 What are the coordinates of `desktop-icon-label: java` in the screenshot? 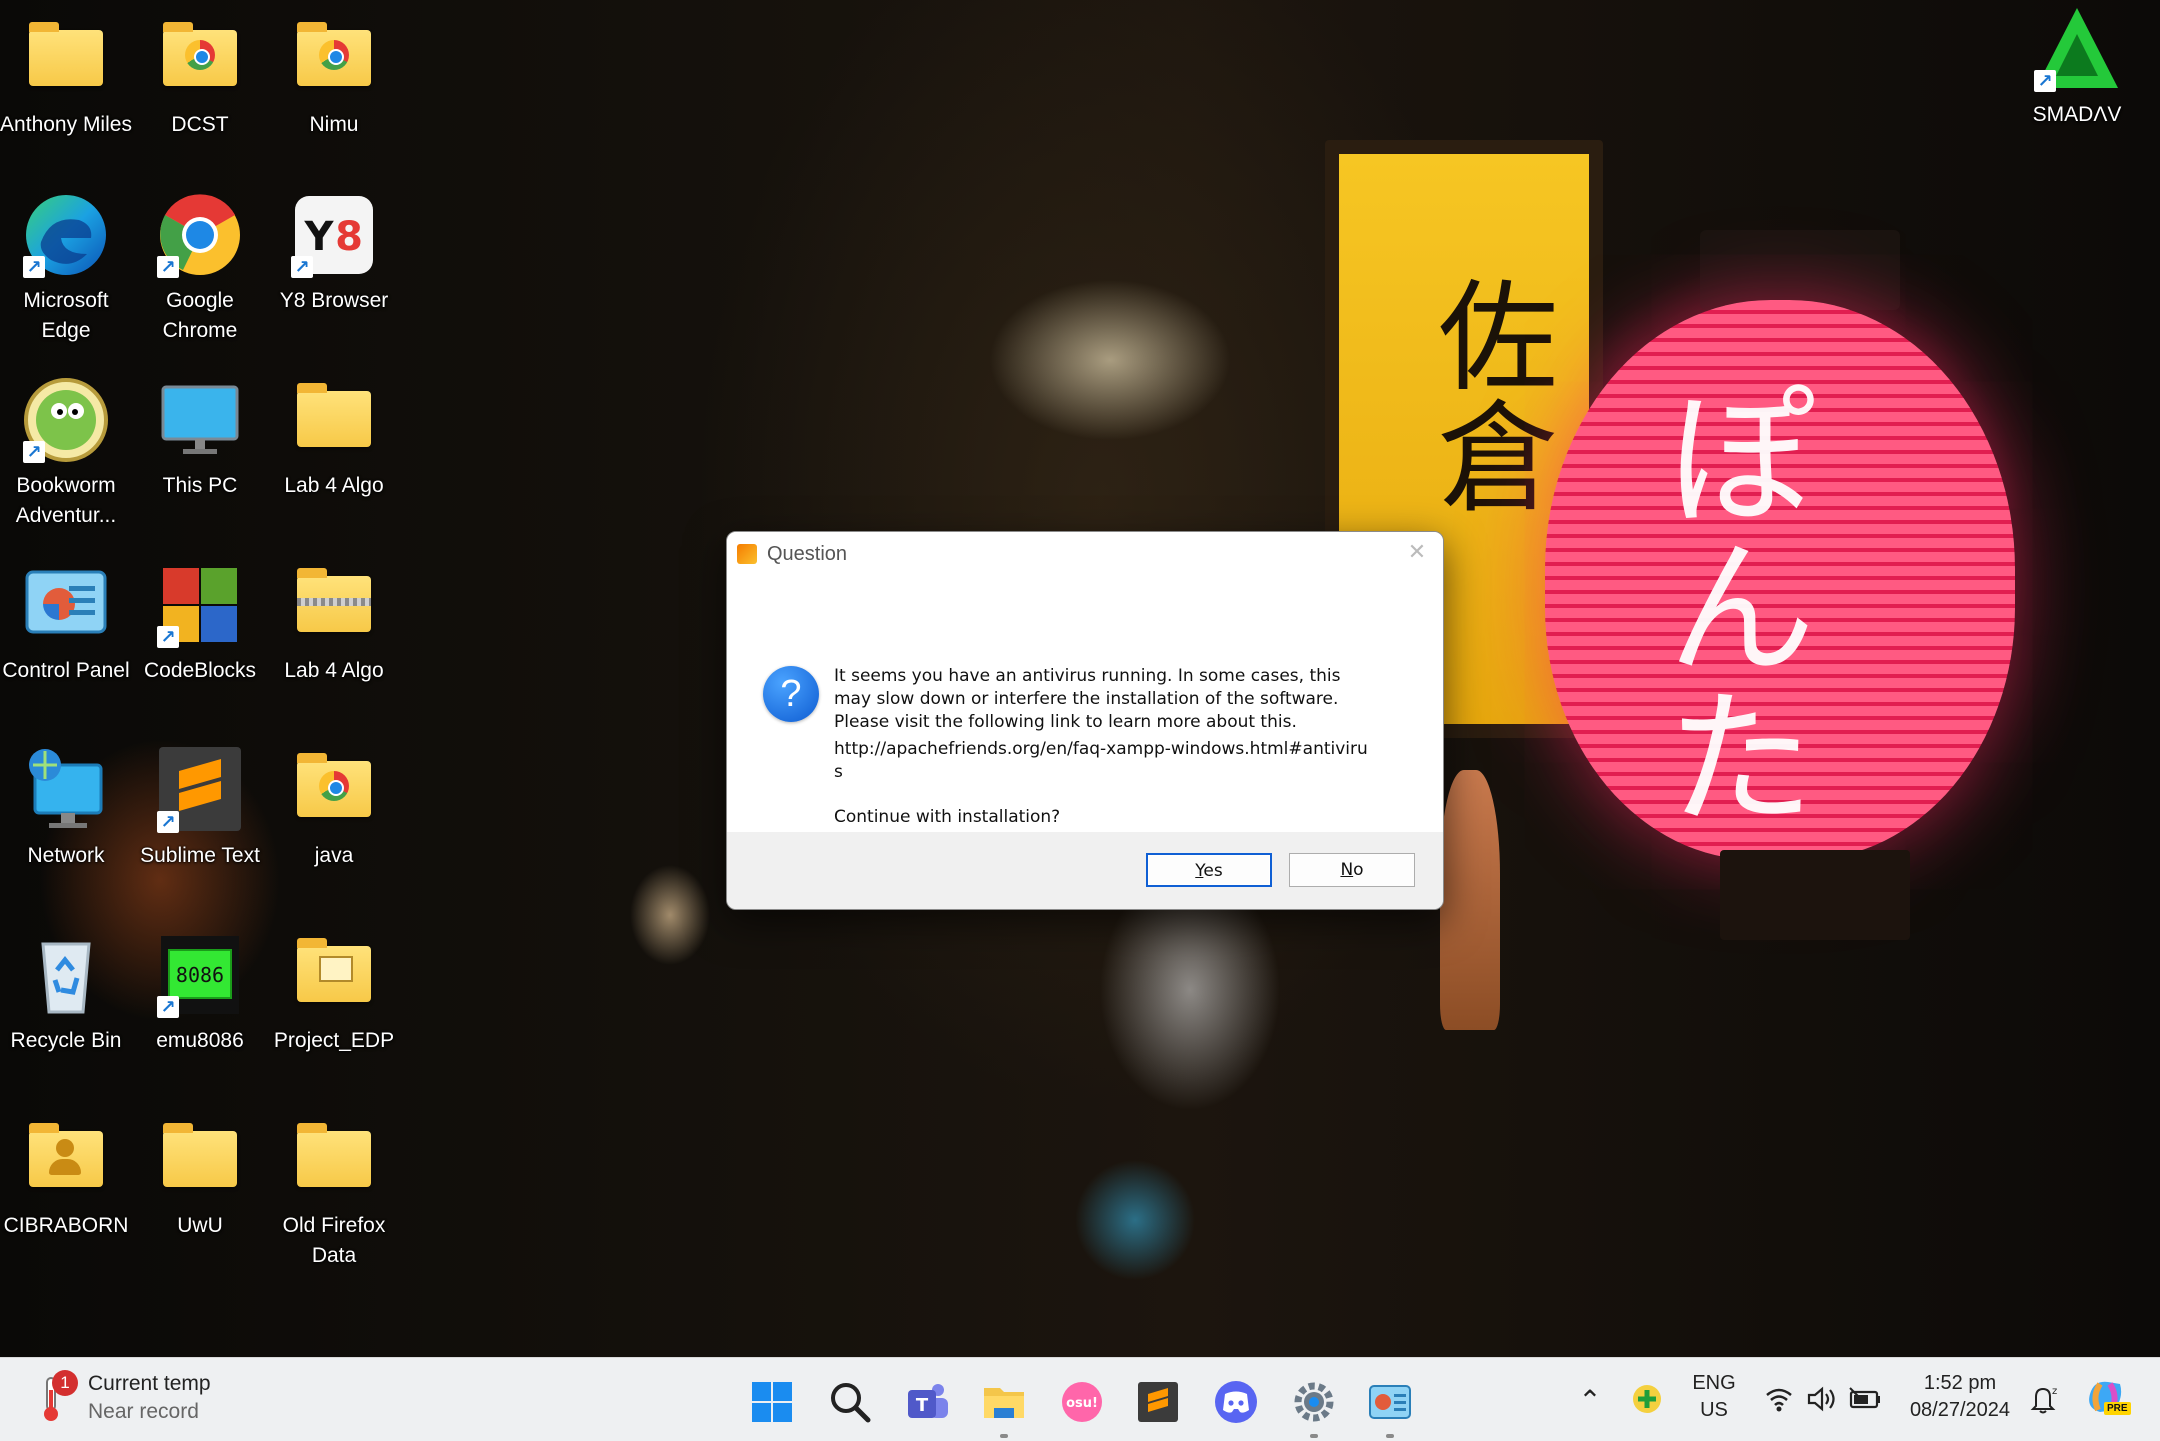 It's located at (334, 855).